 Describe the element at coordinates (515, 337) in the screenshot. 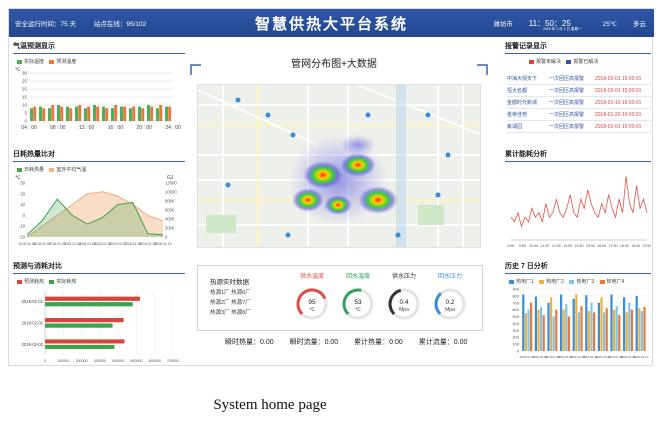

I see `y-tick-label: 200` at that location.